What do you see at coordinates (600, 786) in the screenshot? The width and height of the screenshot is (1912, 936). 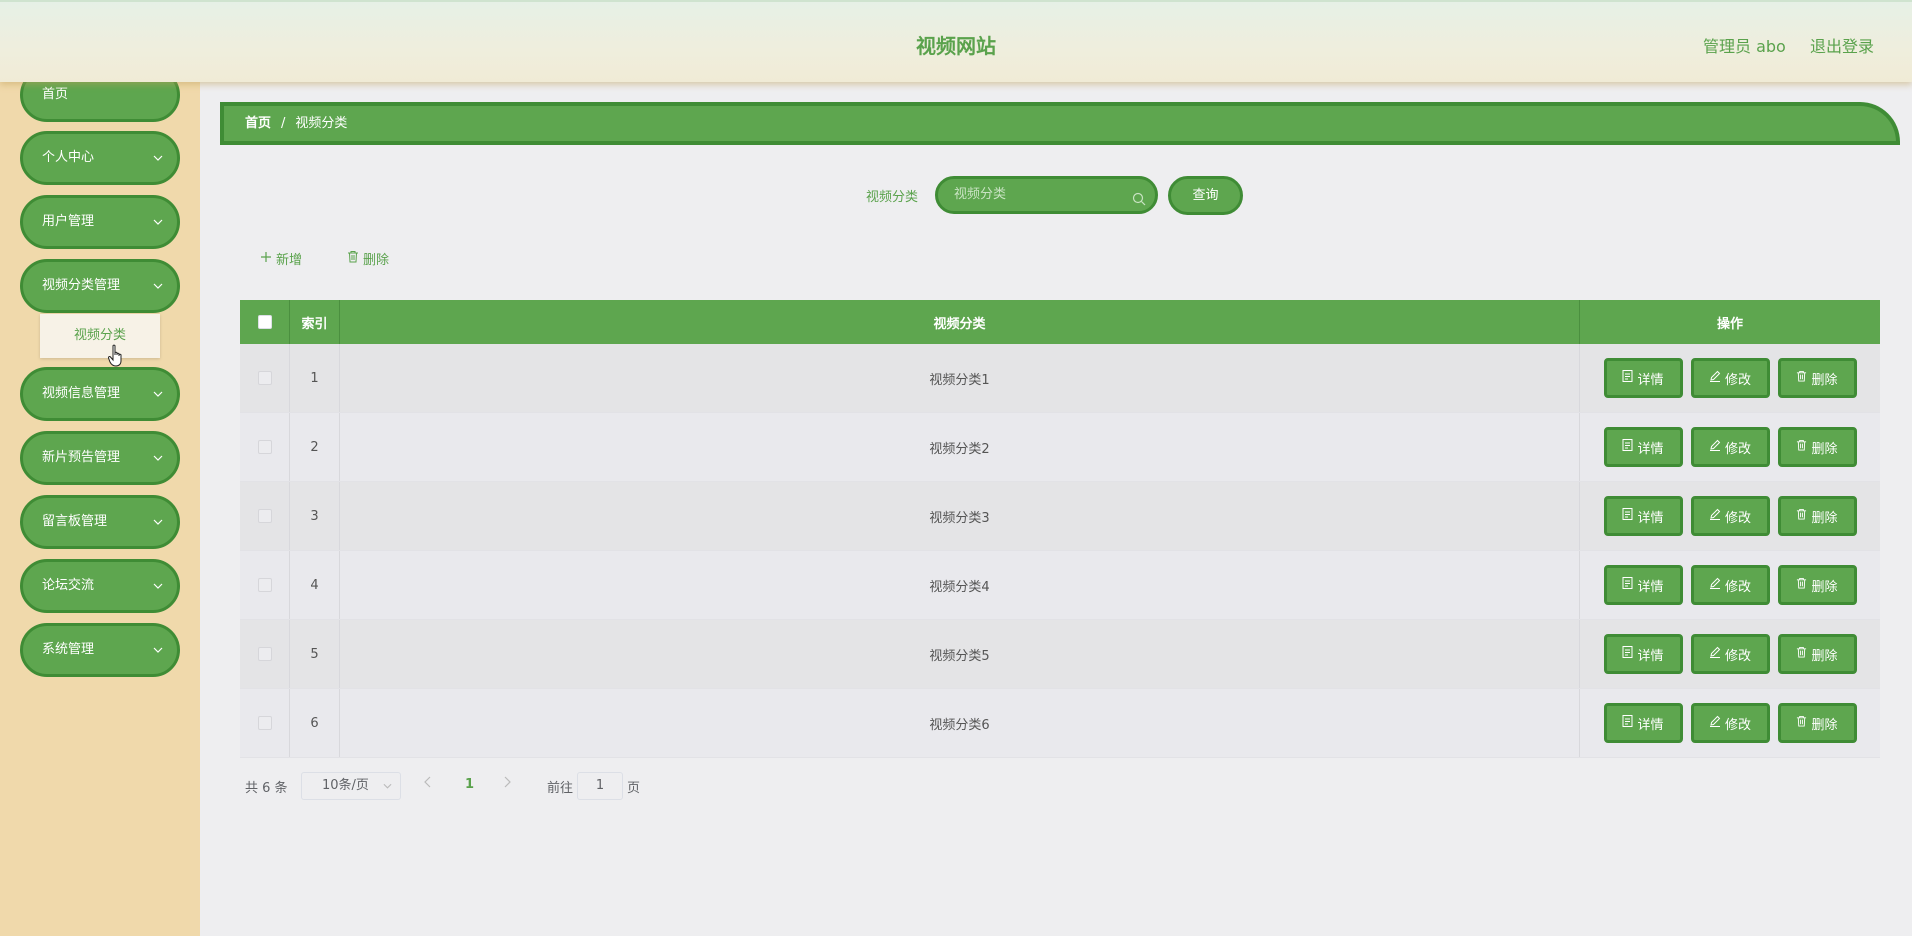 I see `goto-page-input: 1` at bounding box center [600, 786].